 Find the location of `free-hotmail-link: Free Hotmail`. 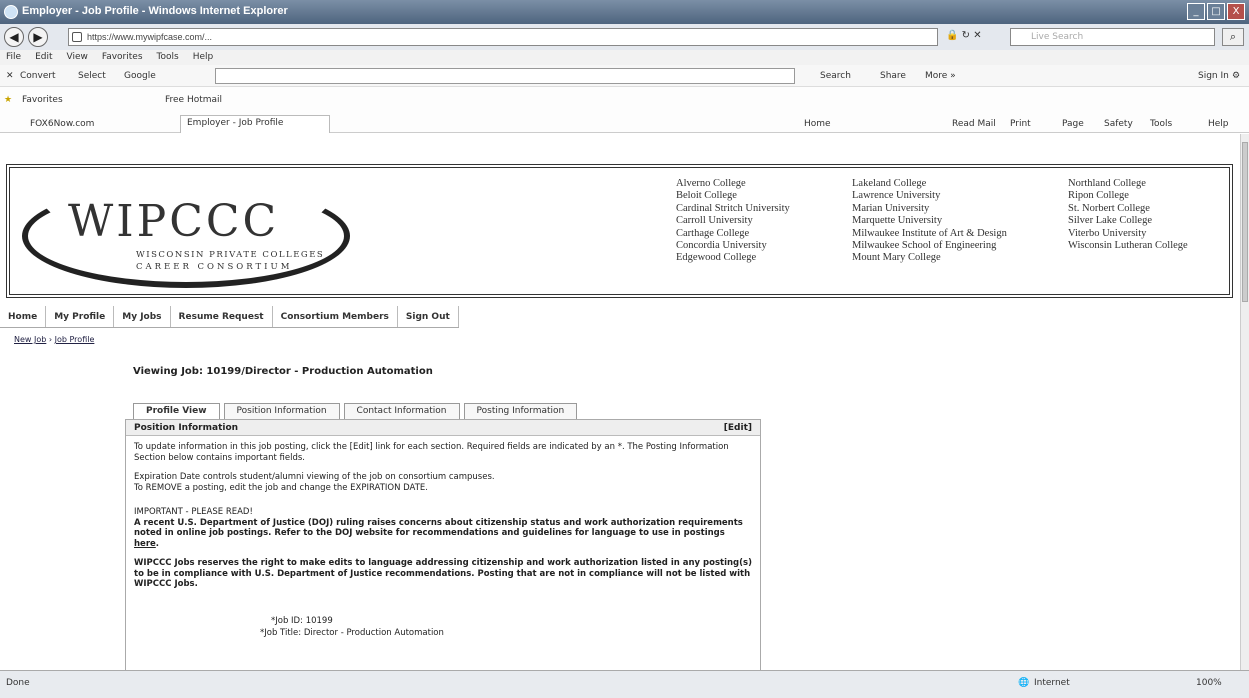

free-hotmail-link: Free Hotmail is located at coordinates (193, 100).